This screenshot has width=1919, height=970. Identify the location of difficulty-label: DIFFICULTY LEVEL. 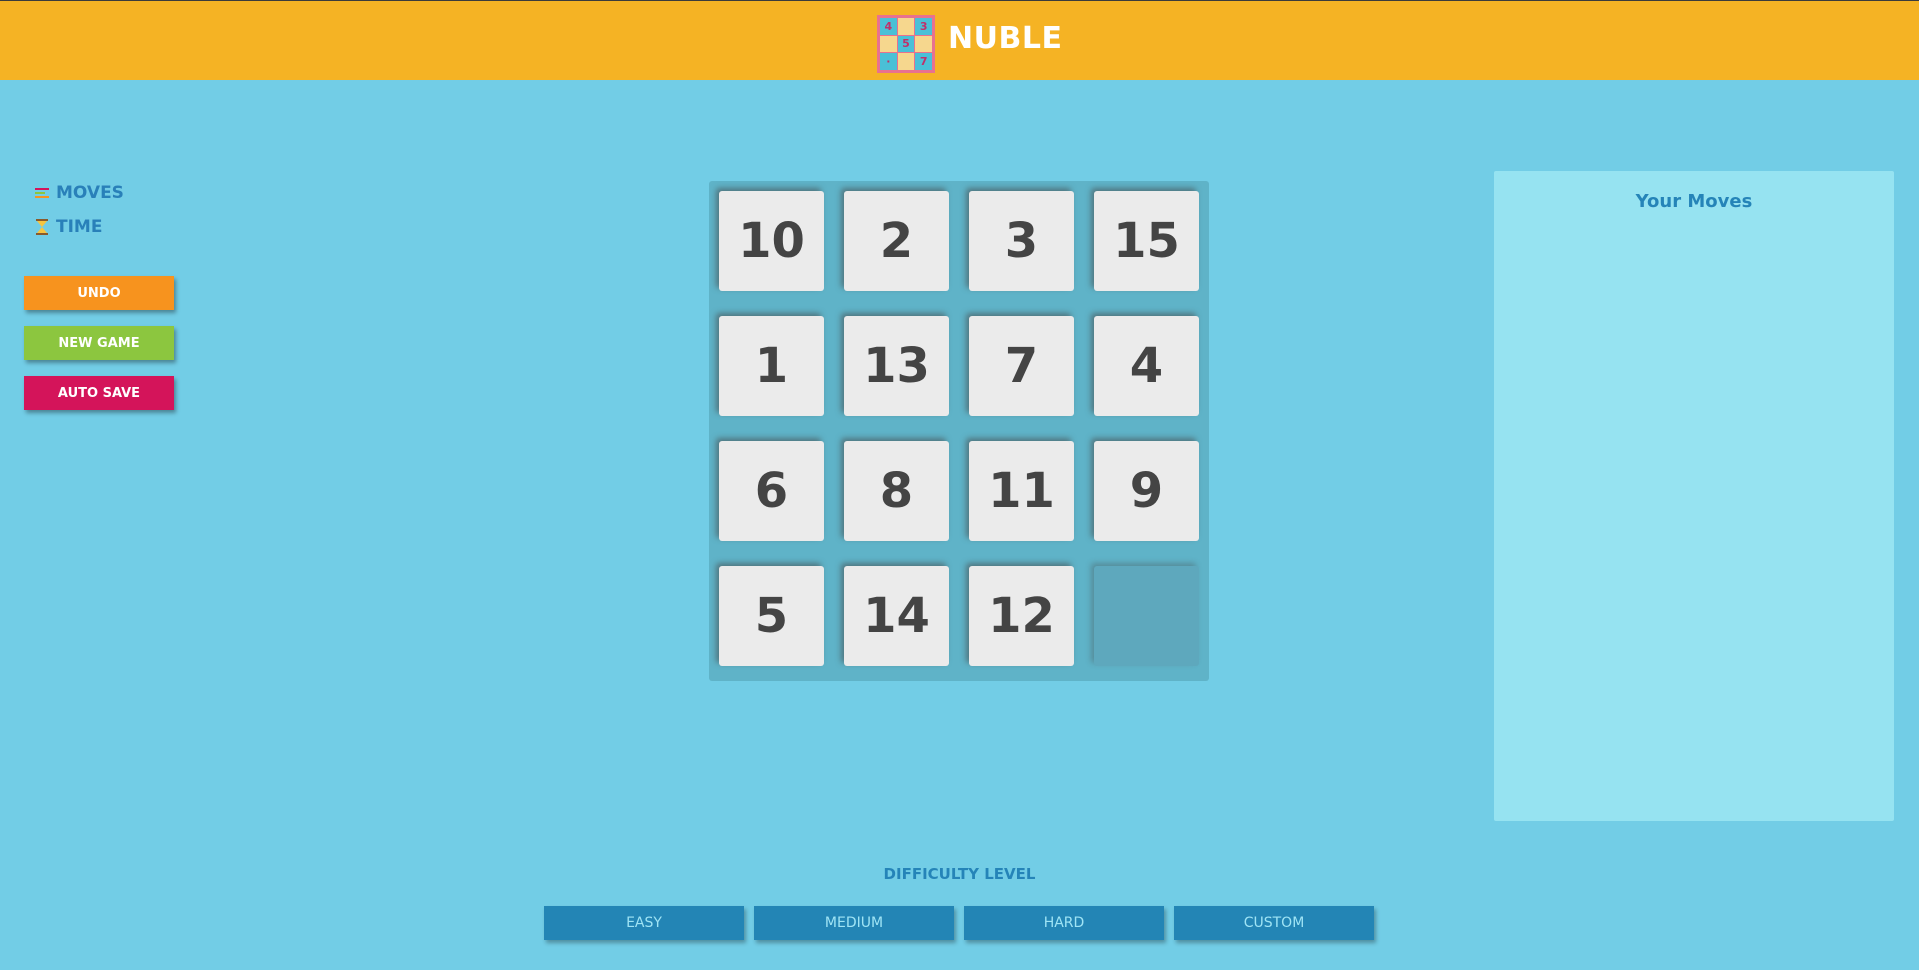
(959, 874).